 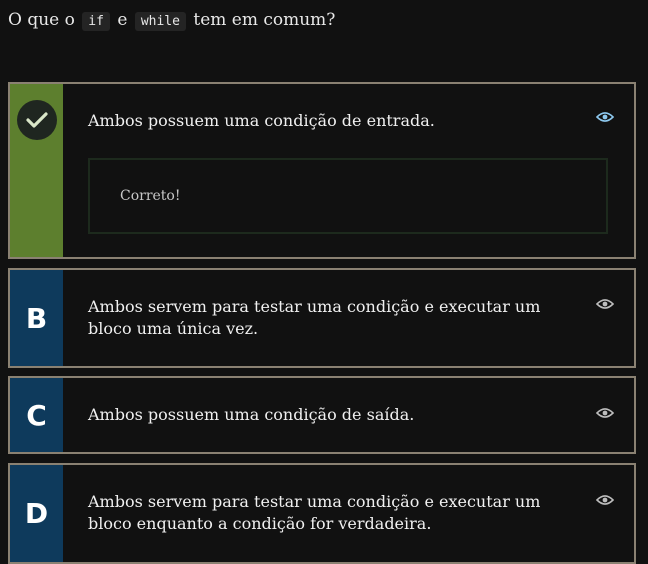 I want to click on checkmark-icon, so click(x=36, y=120).